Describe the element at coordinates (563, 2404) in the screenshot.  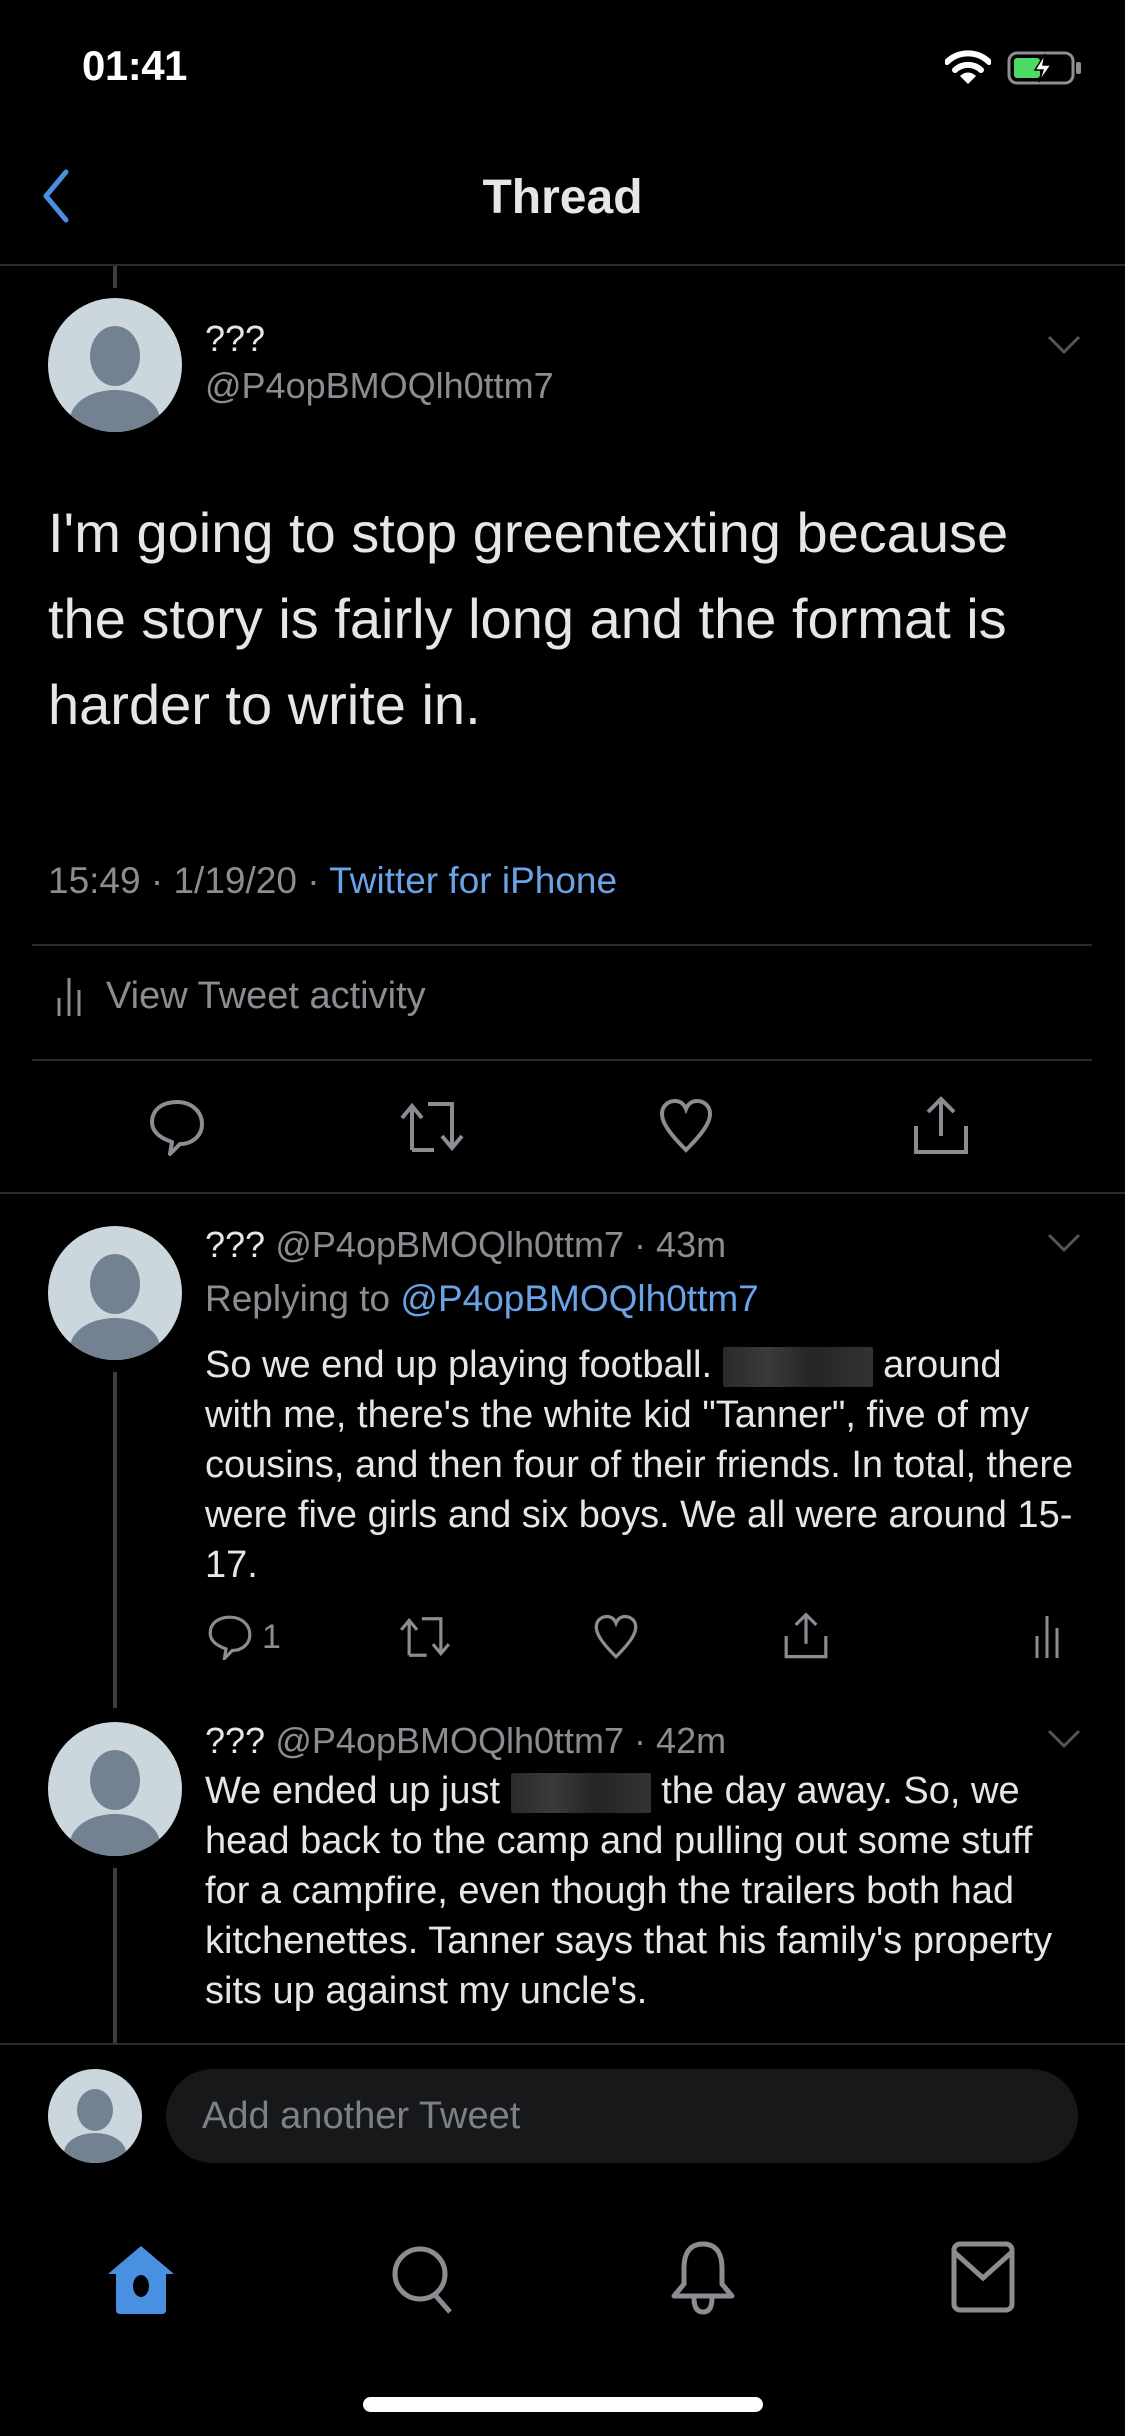
I see `home-indicator` at that location.